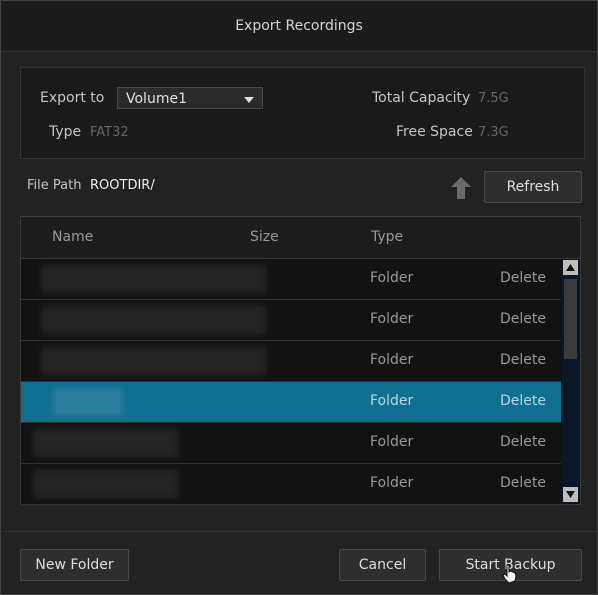  I want to click on table-row-selected: Folder Delete, so click(291, 402).